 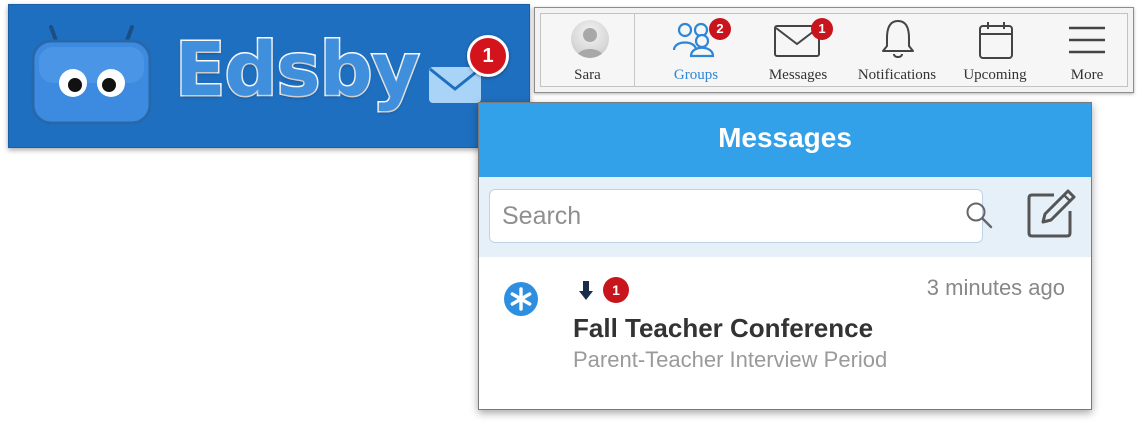 What do you see at coordinates (785, 140) in the screenshot?
I see `messages-panel-title: Messages` at bounding box center [785, 140].